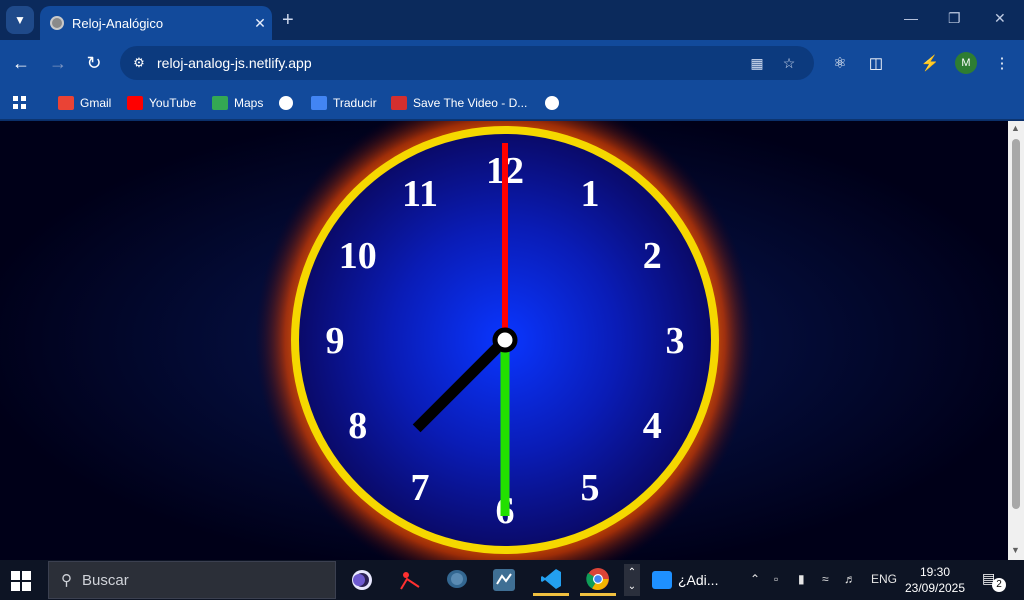 The image size is (1024, 600). What do you see at coordinates (1015, 128) in the screenshot?
I see `scroll-up-icon: ▲` at bounding box center [1015, 128].